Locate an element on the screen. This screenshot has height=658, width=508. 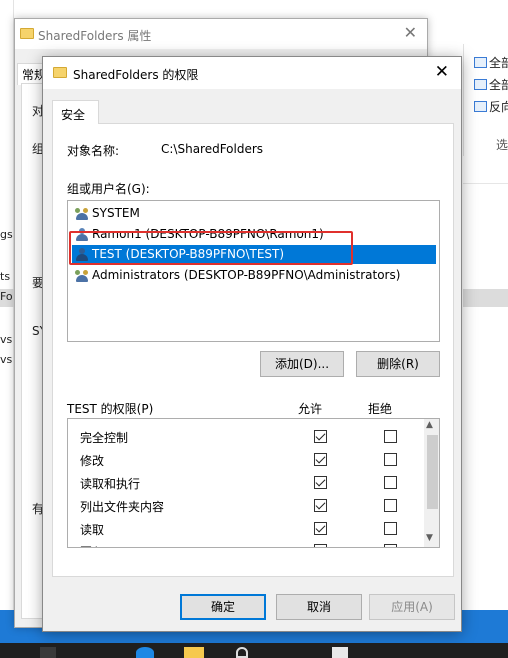
scroll-up-icon: ▲ is located at coordinates (429, 425).